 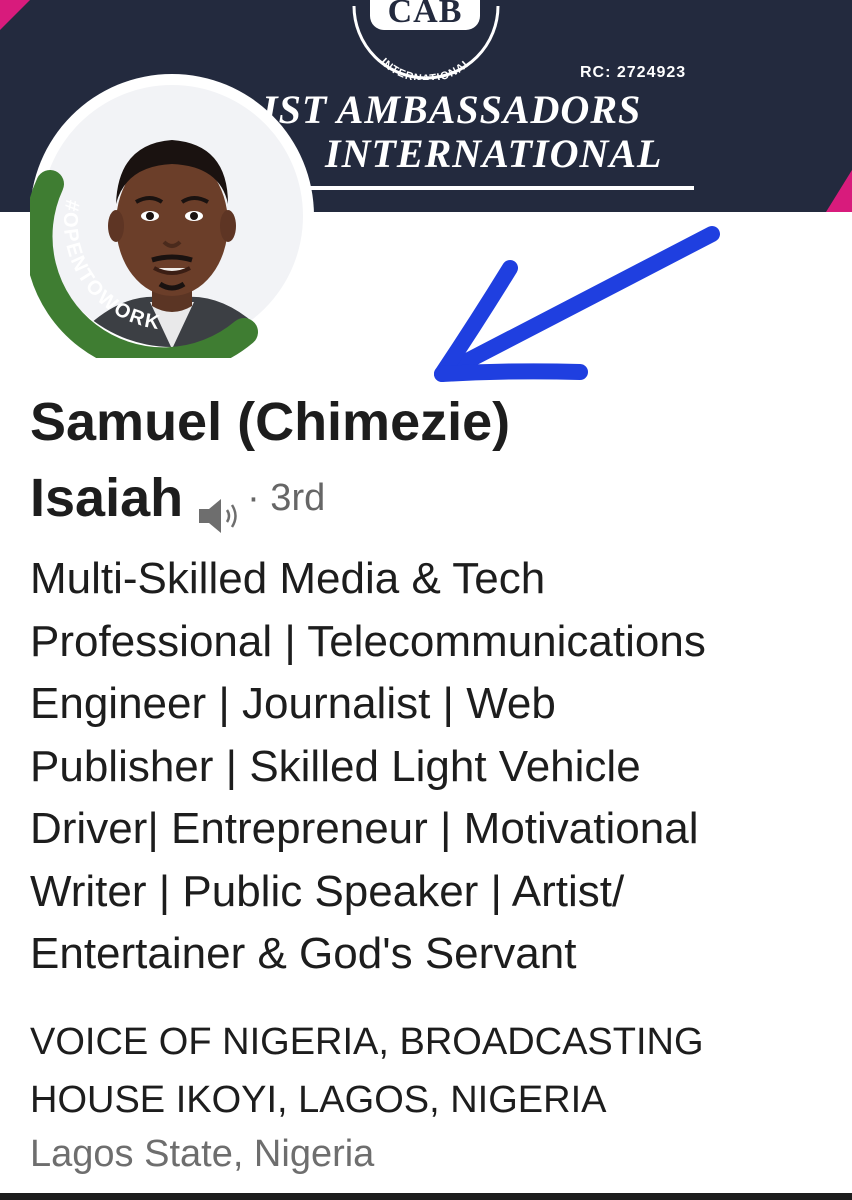 What do you see at coordinates (502, 188) in the screenshot?
I see `org-underline` at bounding box center [502, 188].